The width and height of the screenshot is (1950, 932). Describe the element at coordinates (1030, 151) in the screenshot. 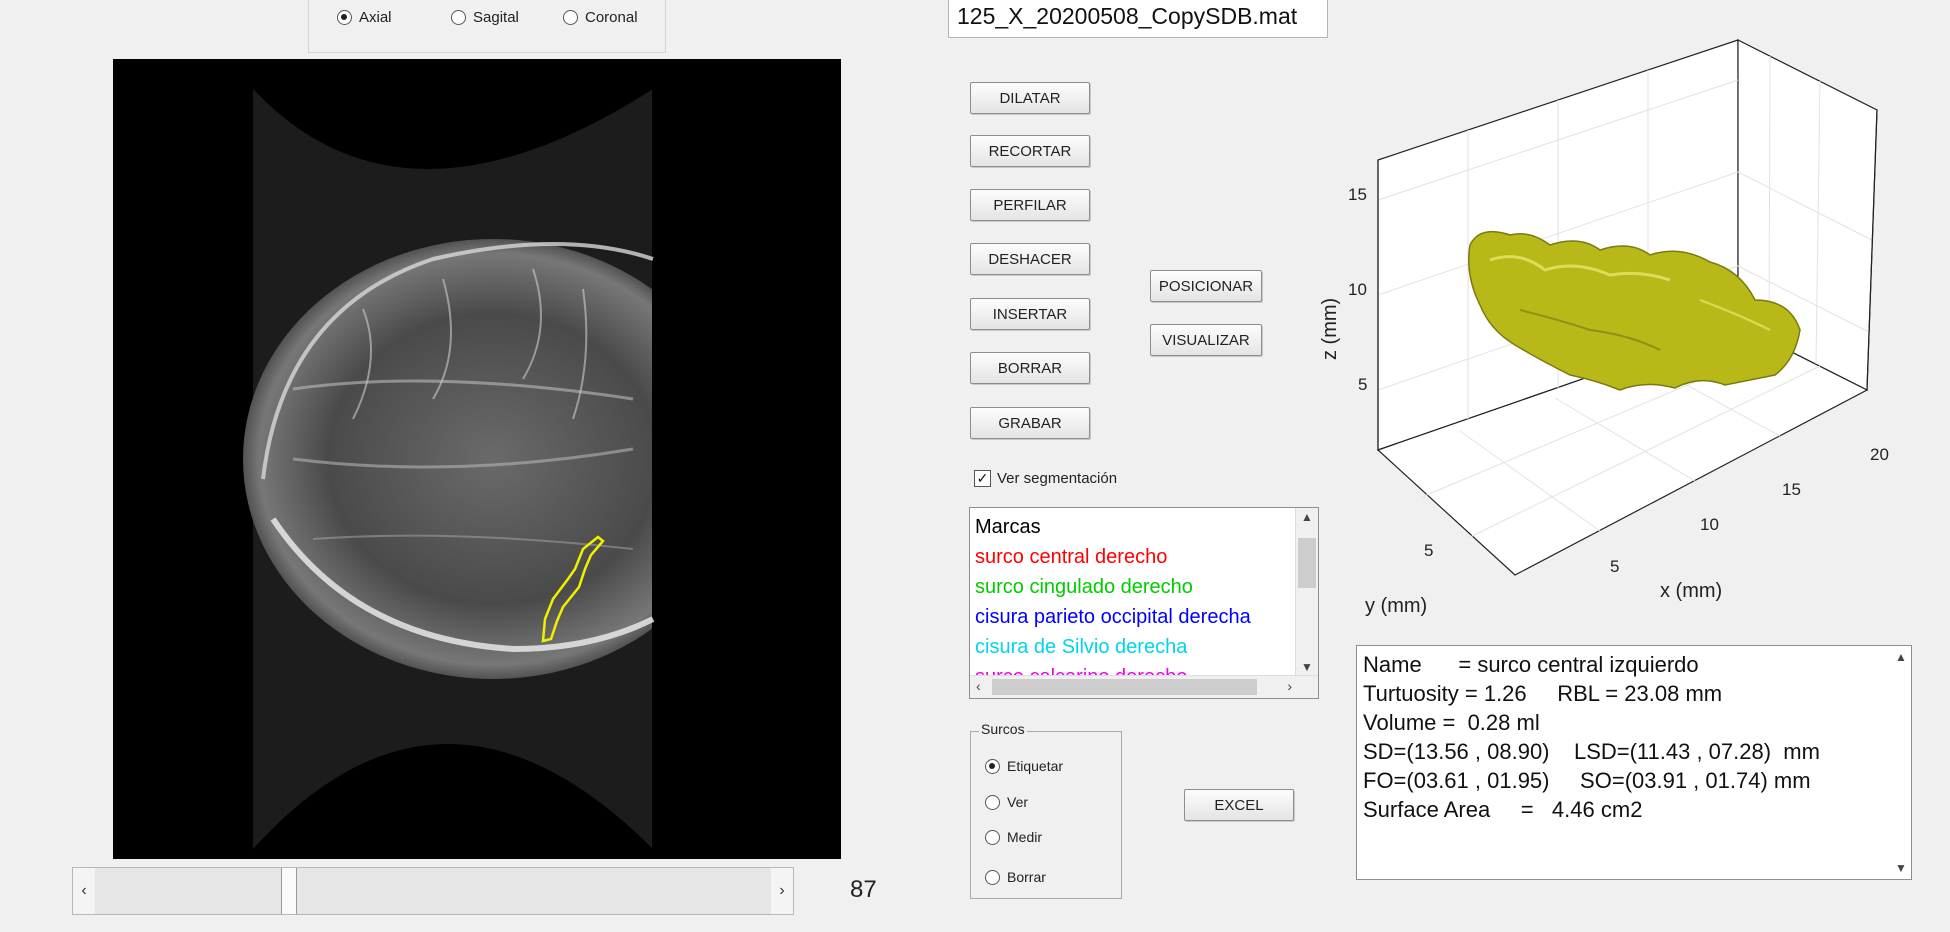

I see `recortar-button: RECORTAR` at that location.